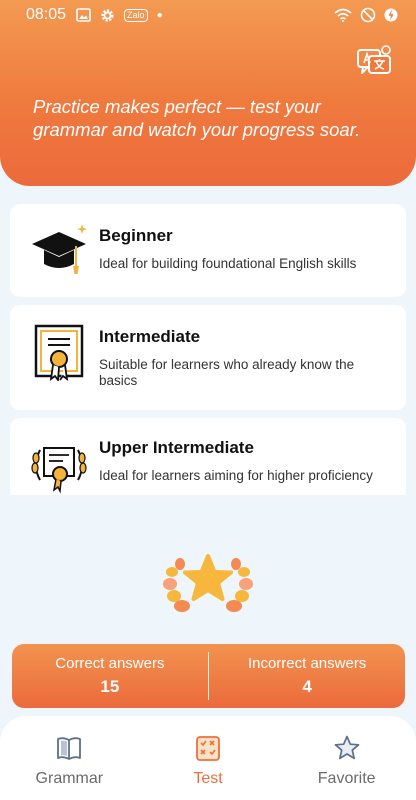  I want to click on star-outline-icon, so click(347, 747).